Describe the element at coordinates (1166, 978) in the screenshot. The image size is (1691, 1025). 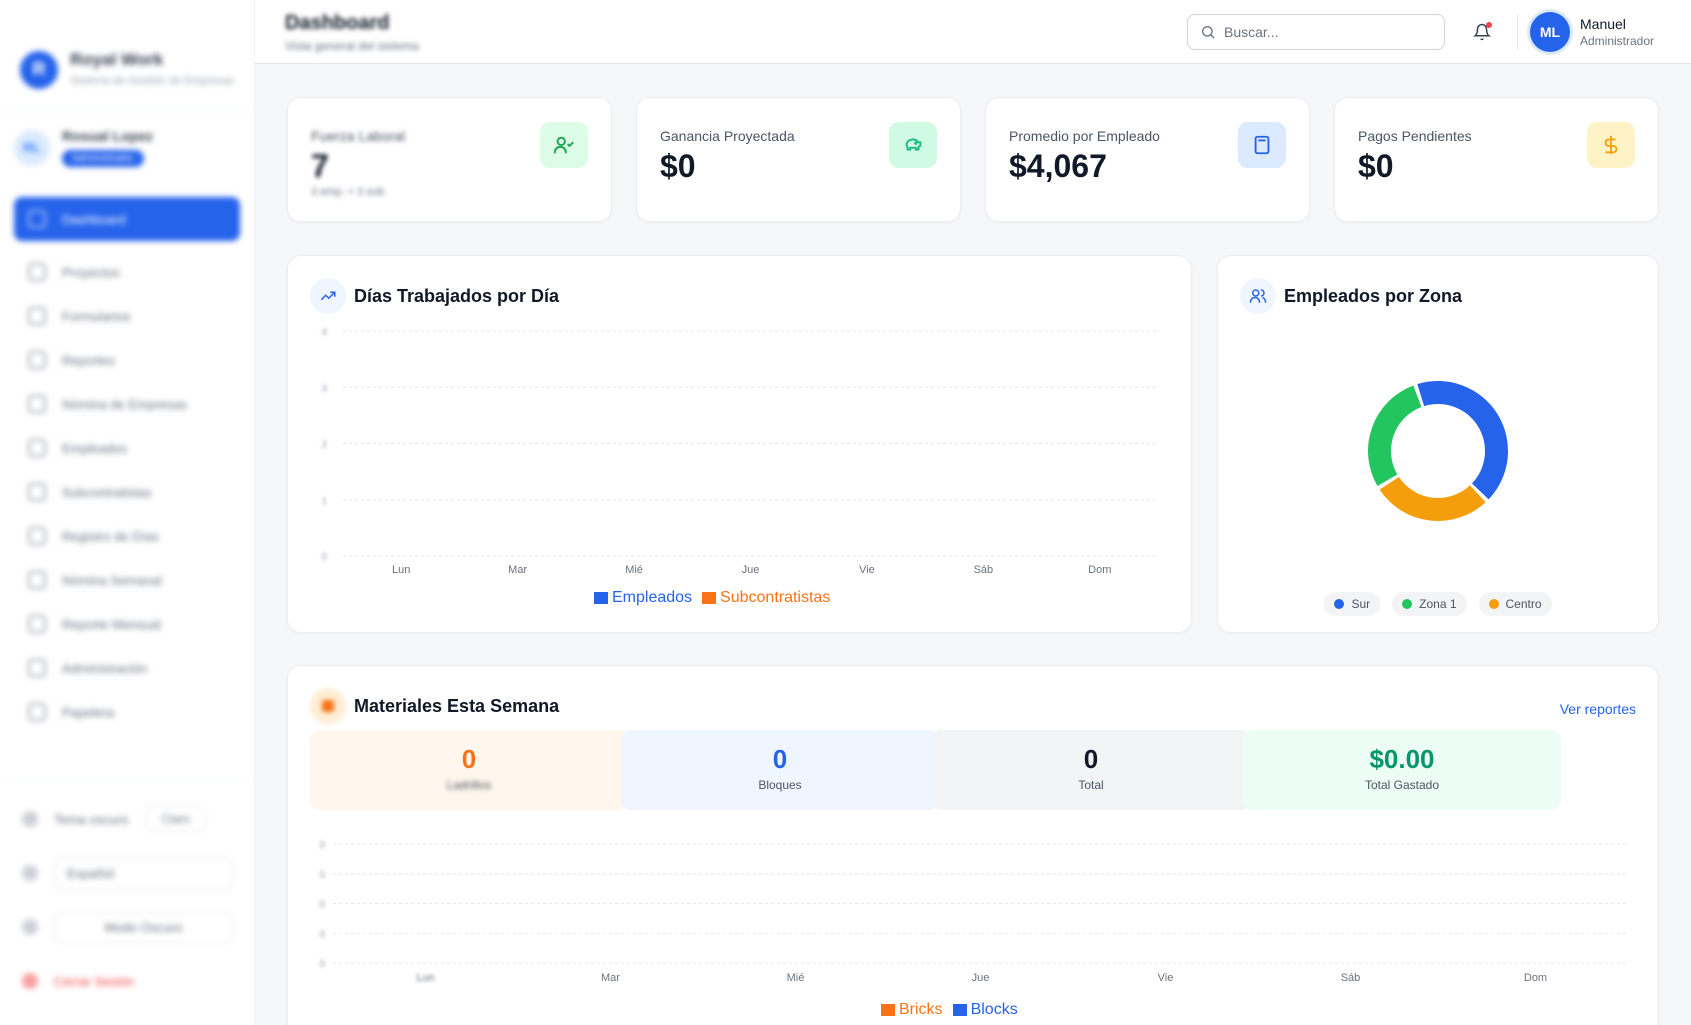
I see `x-tick-label: Vie` at that location.